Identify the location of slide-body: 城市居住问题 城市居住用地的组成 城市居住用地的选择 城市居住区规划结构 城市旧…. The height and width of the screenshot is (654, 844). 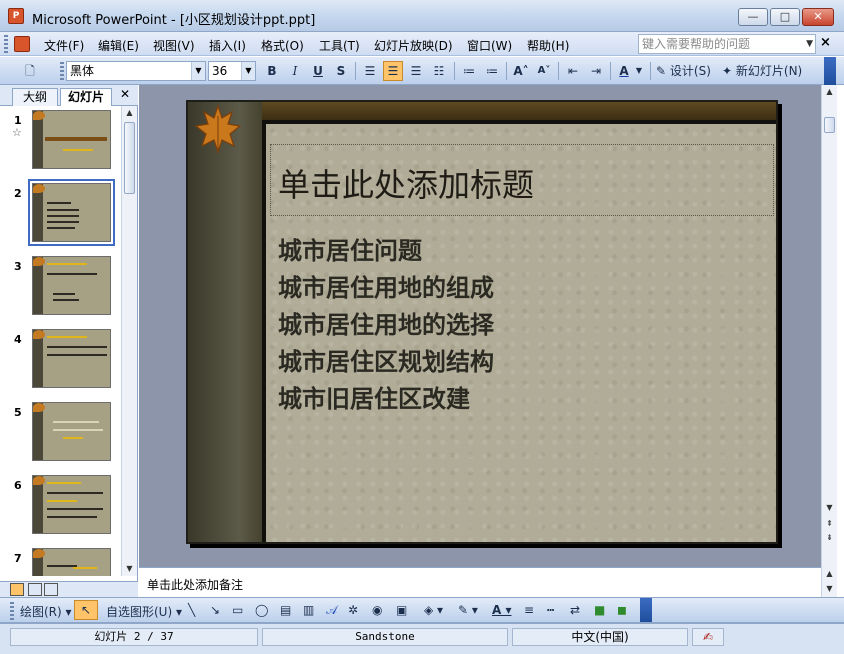
(386, 324).